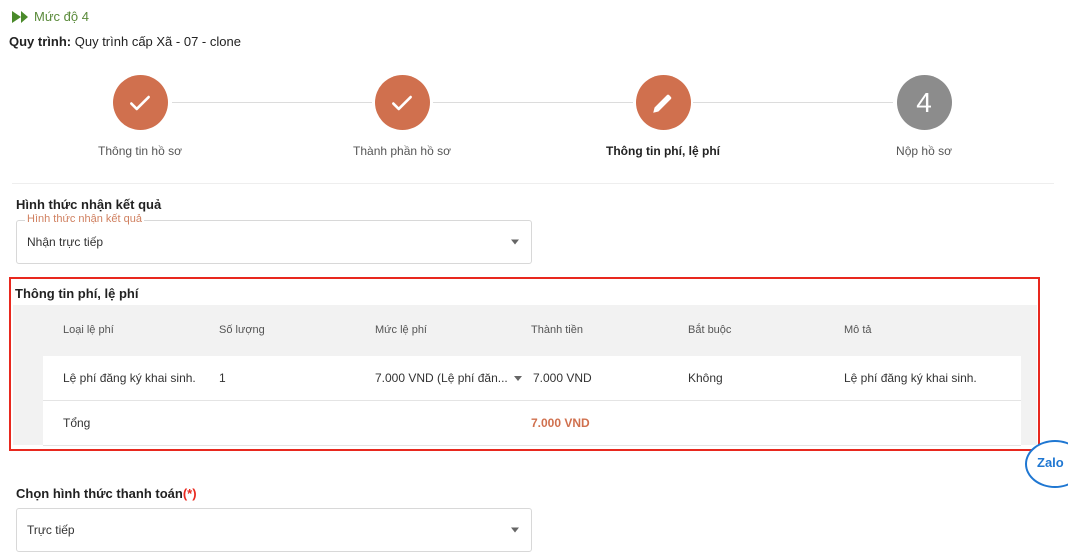  What do you see at coordinates (222, 378) in the screenshot?
I see `quantity-cell: 1` at bounding box center [222, 378].